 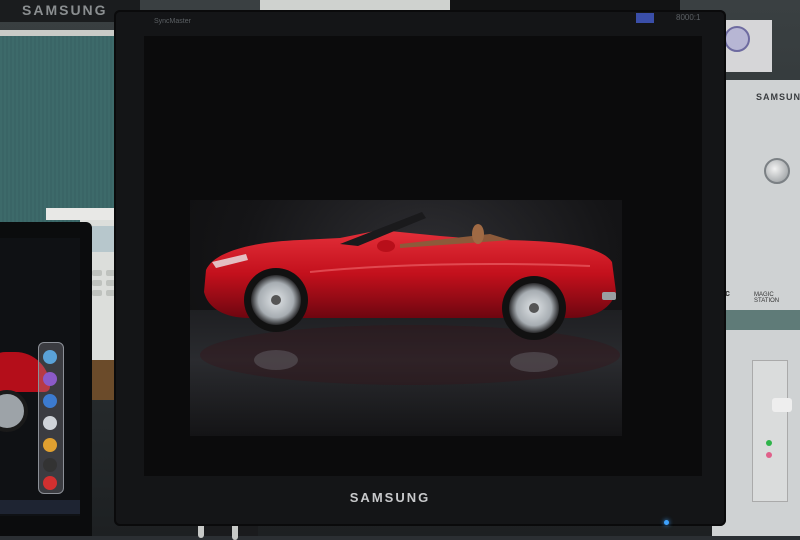 What do you see at coordinates (737, 39) in the screenshot?
I see `disc-icon` at bounding box center [737, 39].